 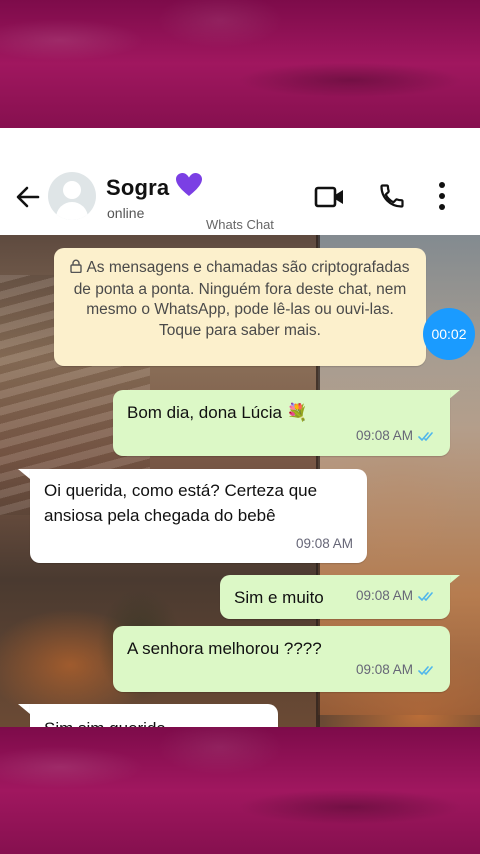 What do you see at coordinates (217, 412) in the screenshot?
I see `message-text: Bom dia, dona Lúcia 💐` at bounding box center [217, 412].